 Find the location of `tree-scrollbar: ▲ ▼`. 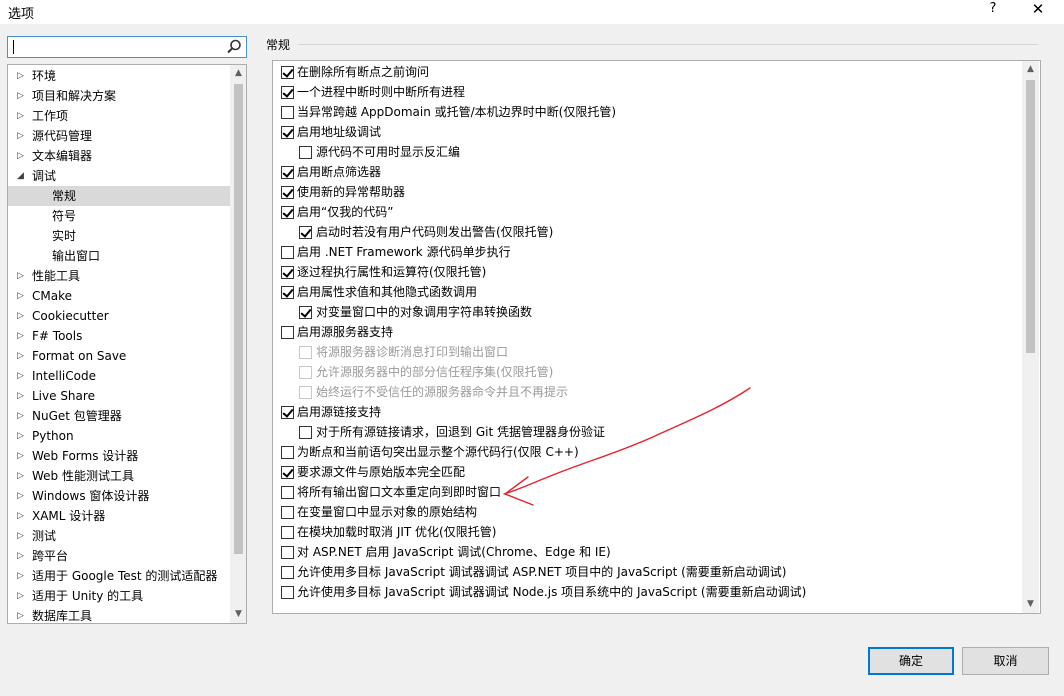

tree-scrollbar: ▲ ▼ is located at coordinates (238, 344).